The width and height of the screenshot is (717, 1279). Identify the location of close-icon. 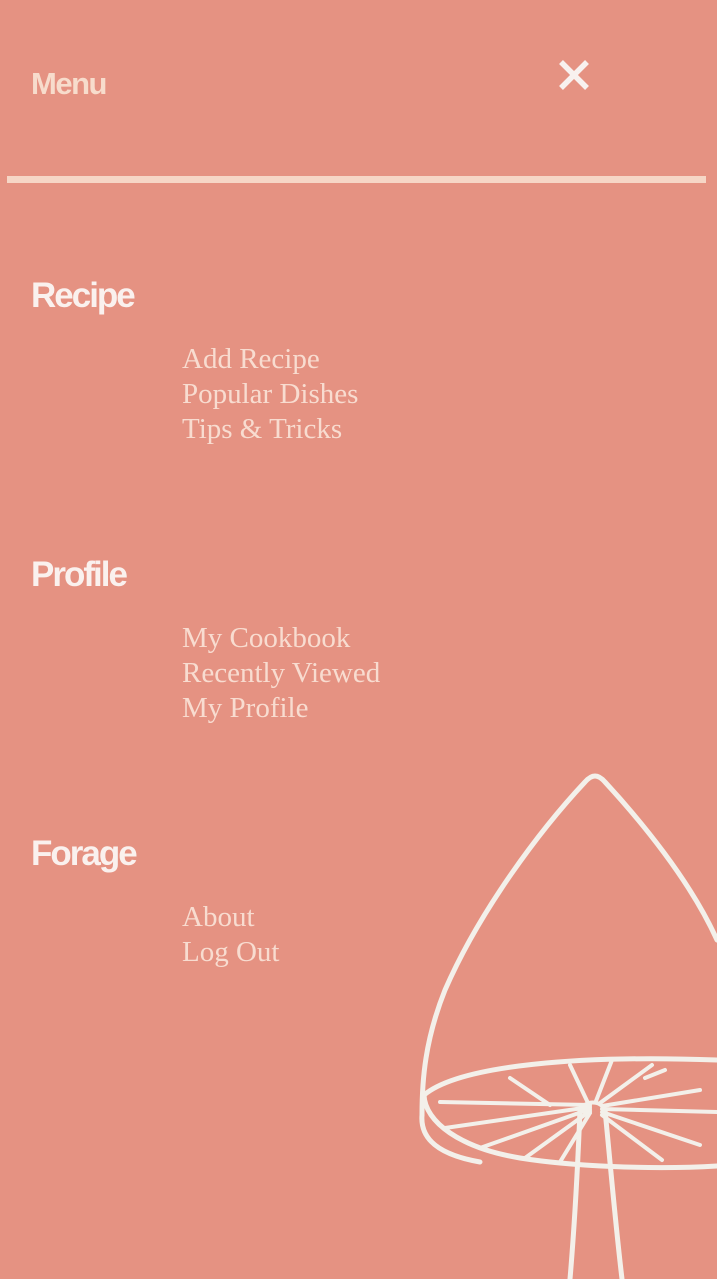
(574, 75).